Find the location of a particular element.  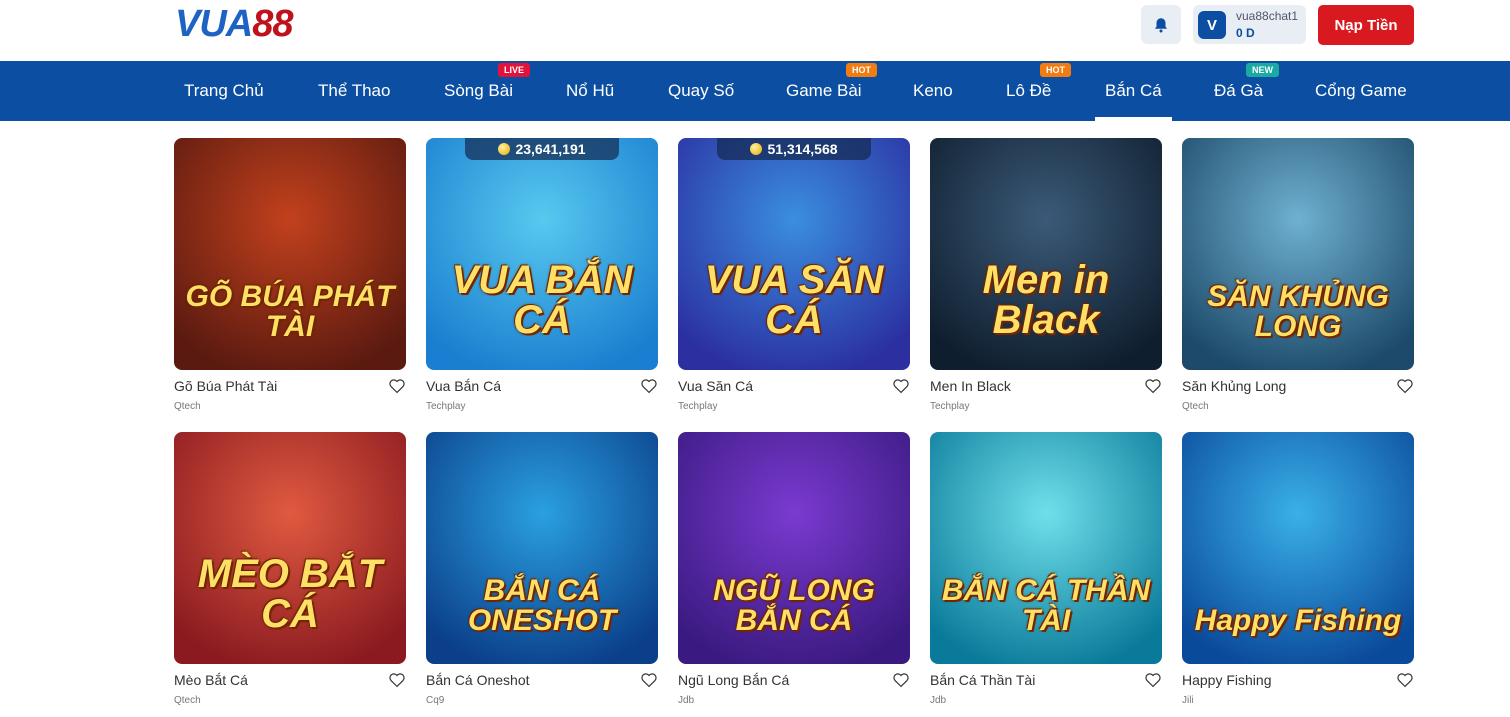

game-provider: Cq9 is located at coordinates (435, 700).